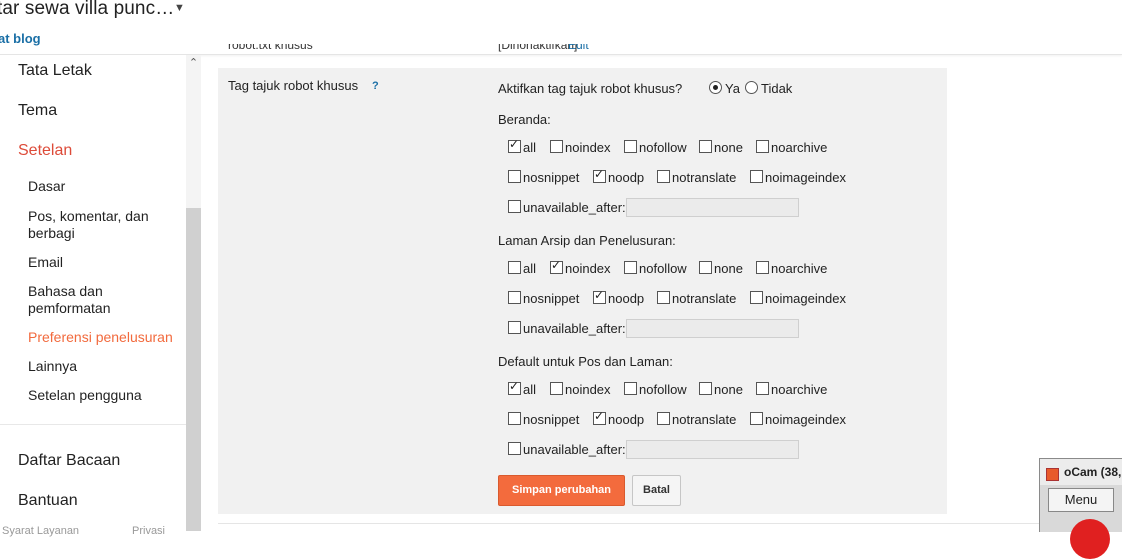  Describe the element at coordinates (193, 369) in the screenshot. I see `sidebar-scroll-thumb` at that location.